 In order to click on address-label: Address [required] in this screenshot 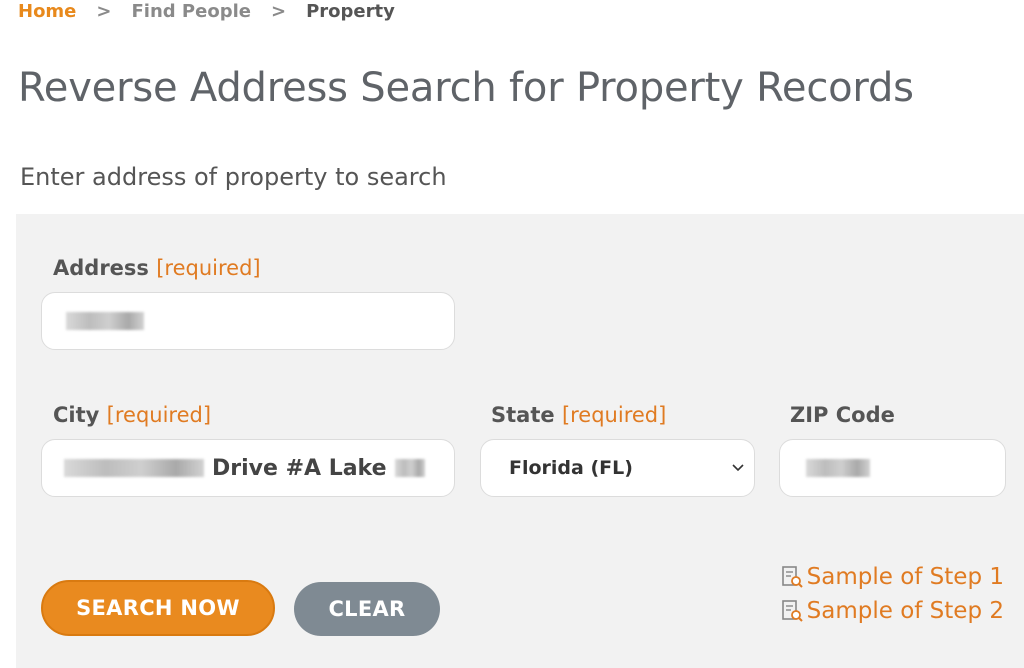, I will do `click(157, 268)`.